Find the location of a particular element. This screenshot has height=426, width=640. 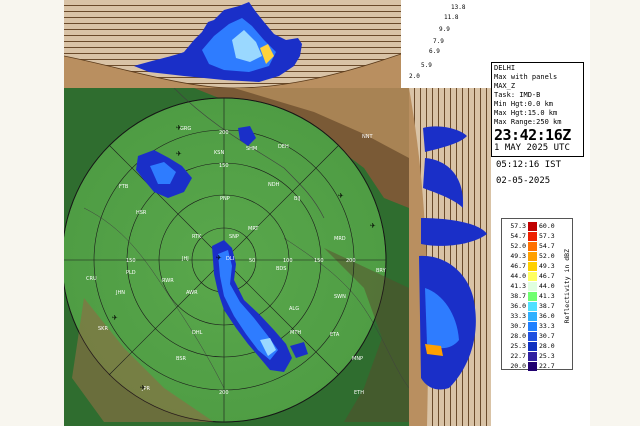

station-JHN: JHN is located at coordinates (120, 293).